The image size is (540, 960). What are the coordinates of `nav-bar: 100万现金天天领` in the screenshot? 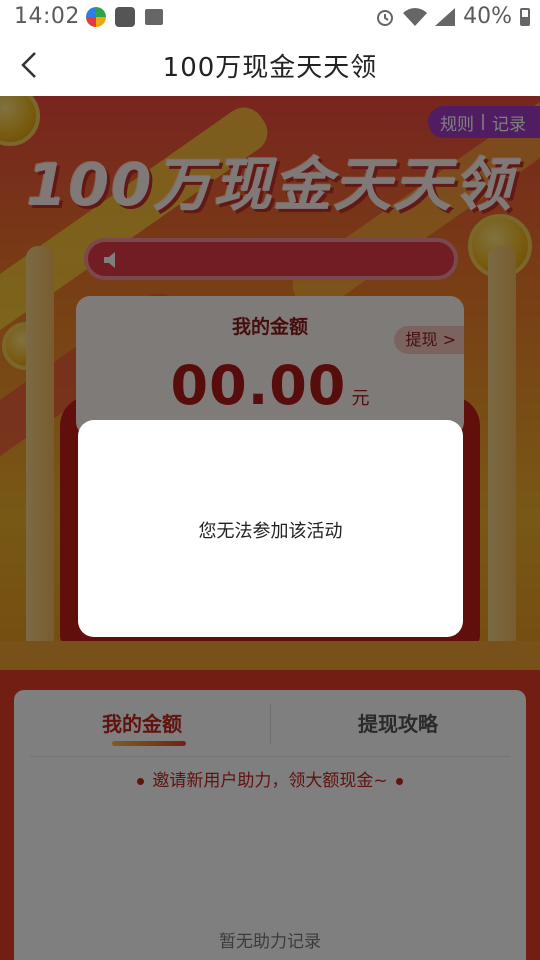 It's located at (270, 65).